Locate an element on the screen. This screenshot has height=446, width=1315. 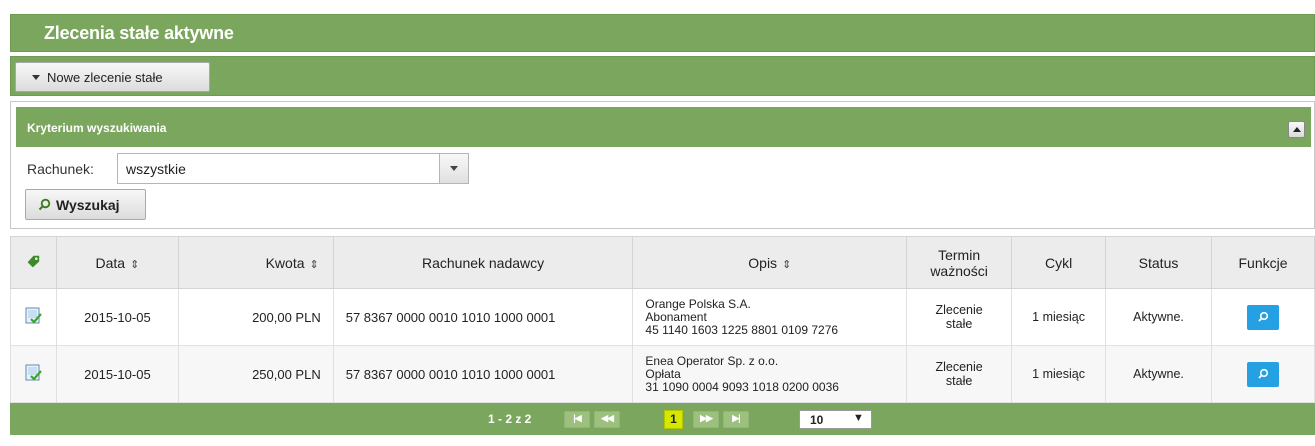
previous-page-icon: ◀◀ is located at coordinates (607, 418).